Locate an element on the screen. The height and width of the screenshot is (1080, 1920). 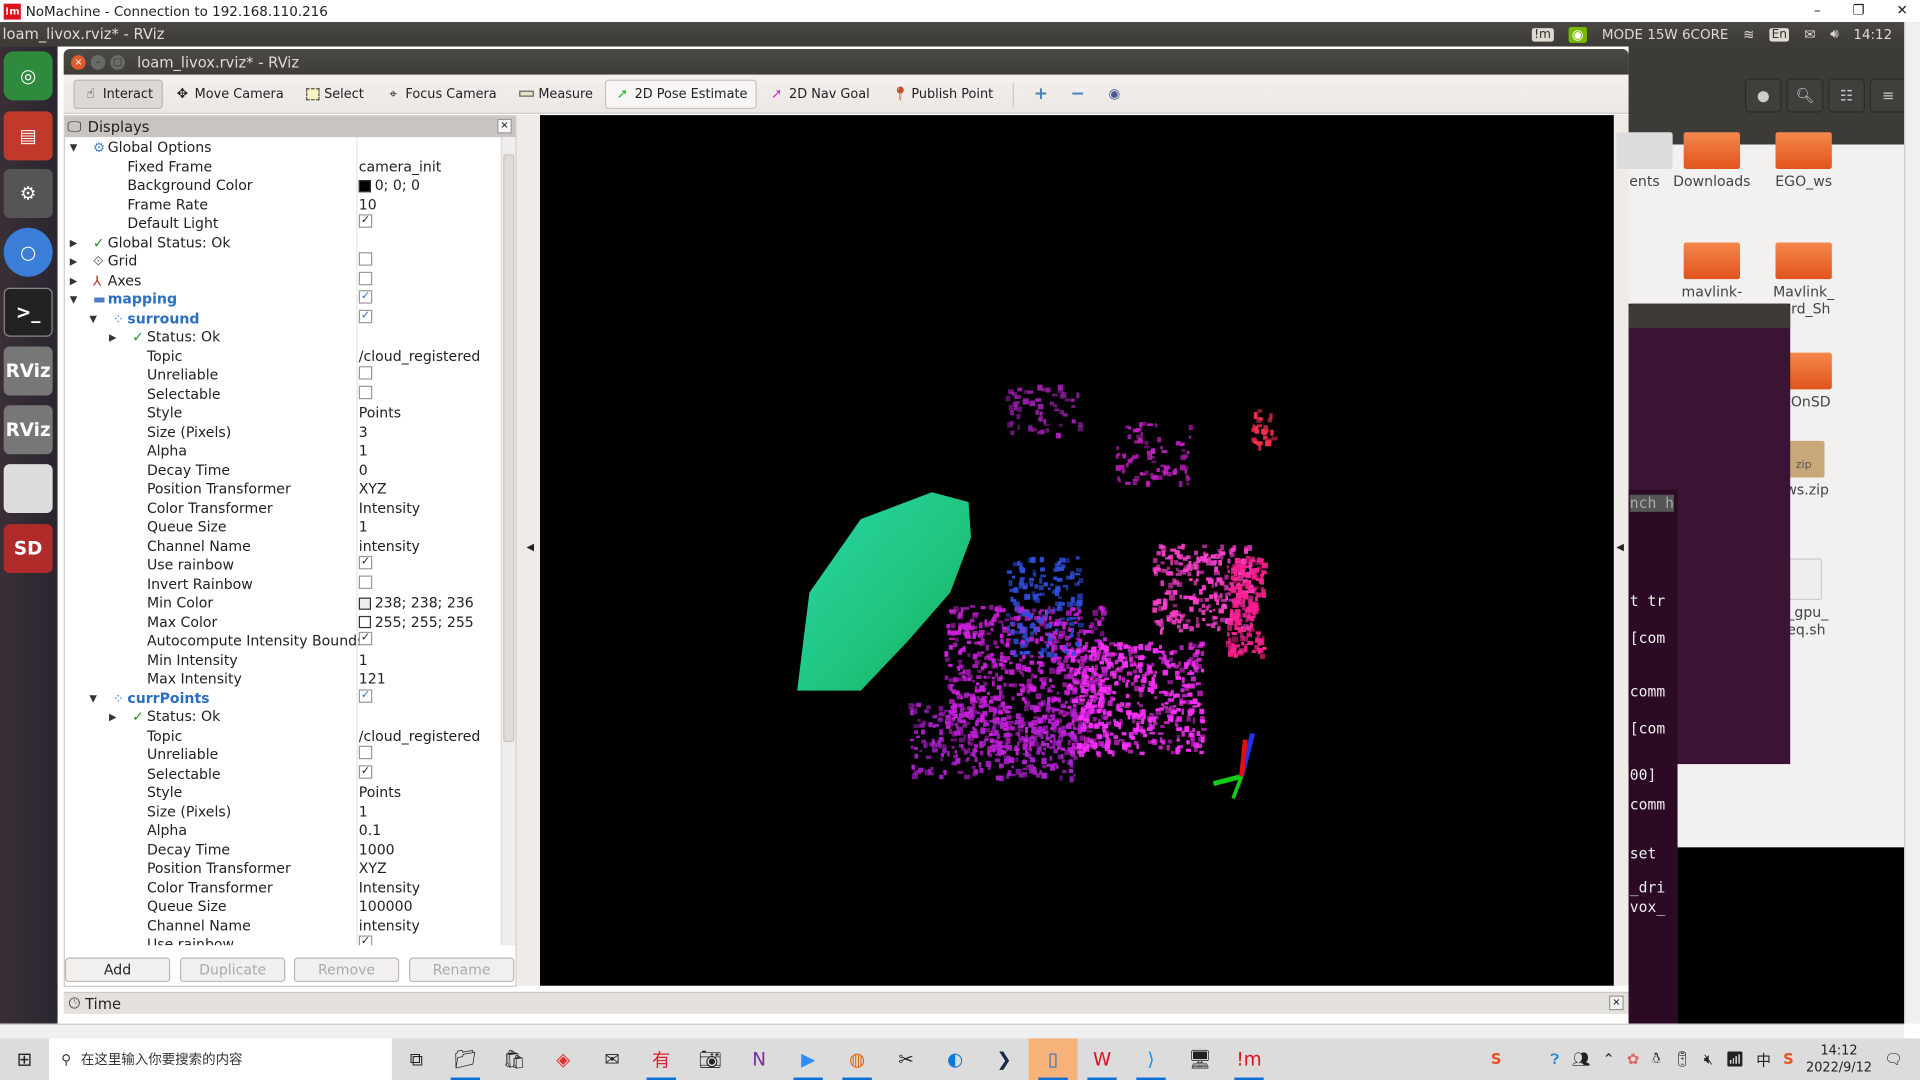
displays-scrollbar is located at coordinates (508, 541).